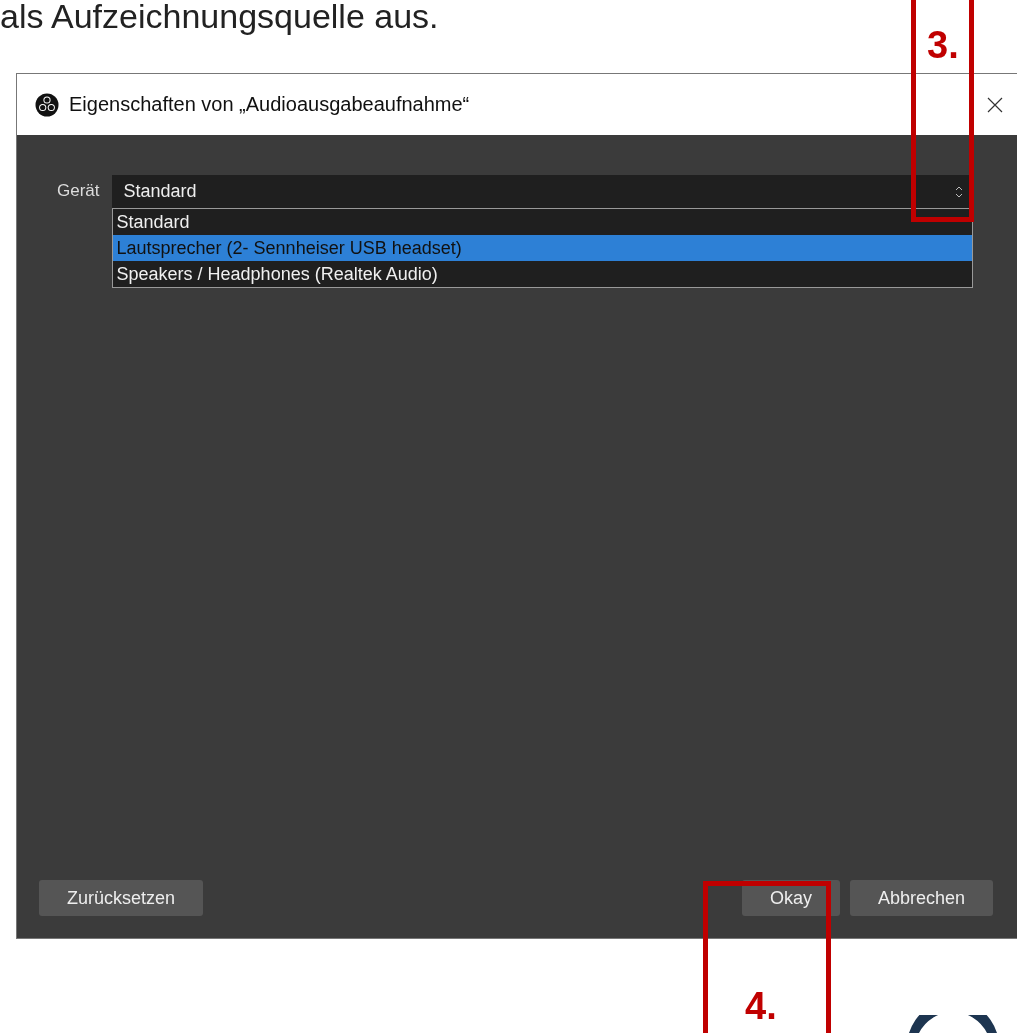  I want to click on reset-button: Zurücksetzen, so click(121, 898).